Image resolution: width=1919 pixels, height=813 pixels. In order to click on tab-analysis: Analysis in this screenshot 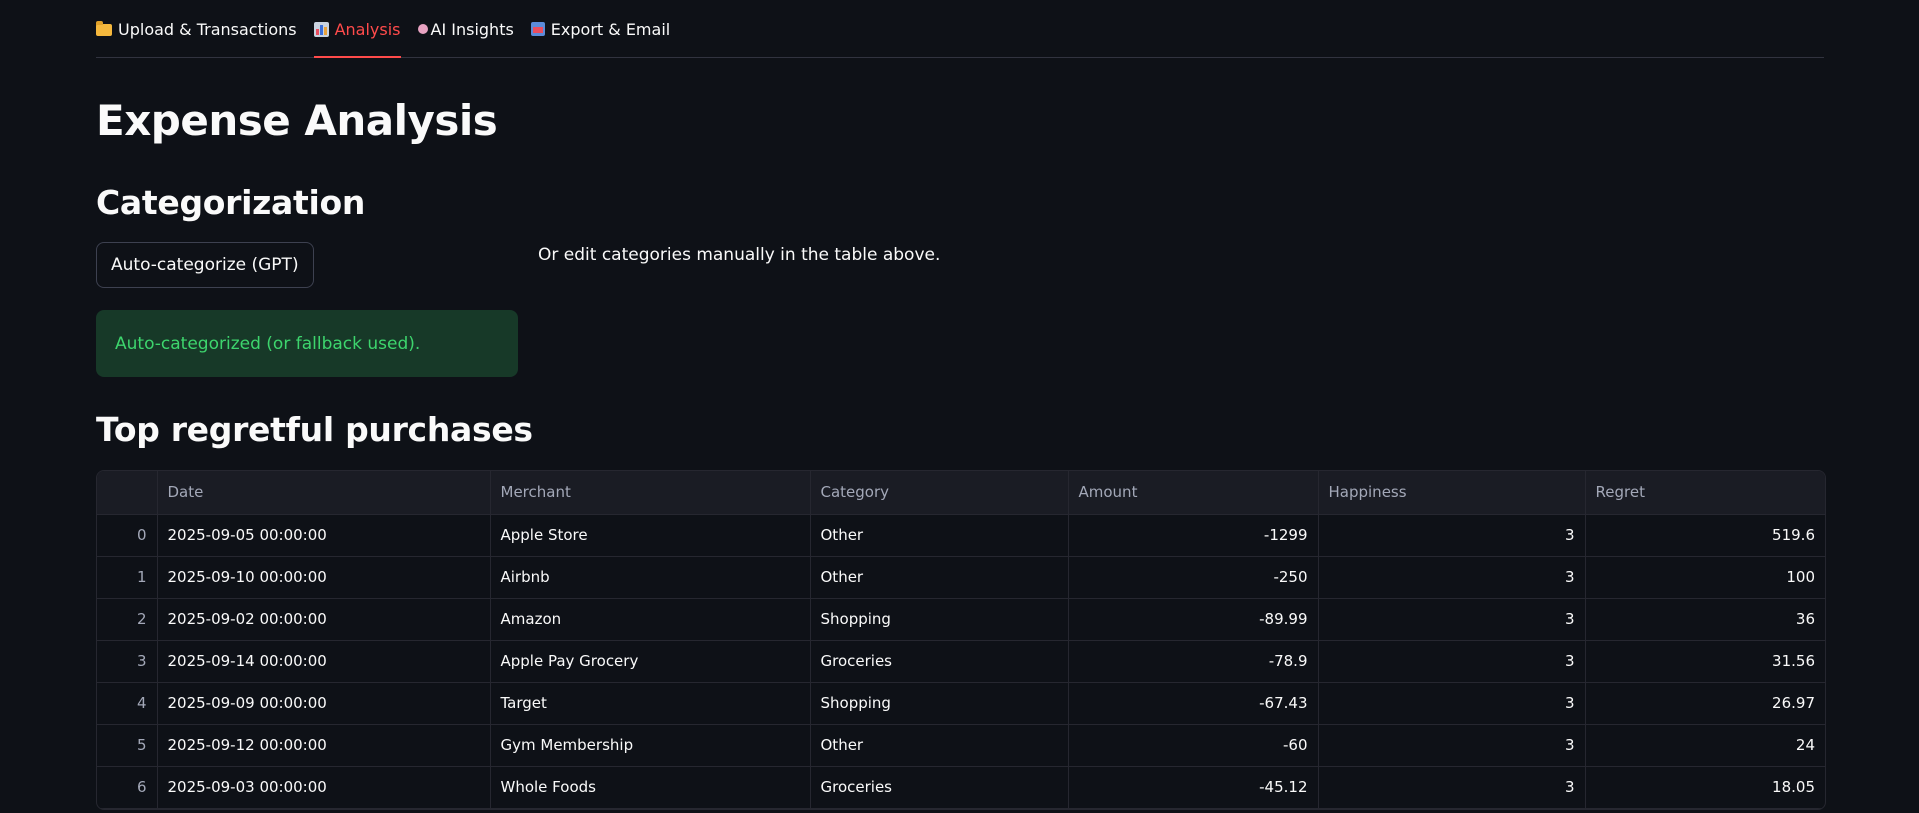, I will do `click(357, 29)`.